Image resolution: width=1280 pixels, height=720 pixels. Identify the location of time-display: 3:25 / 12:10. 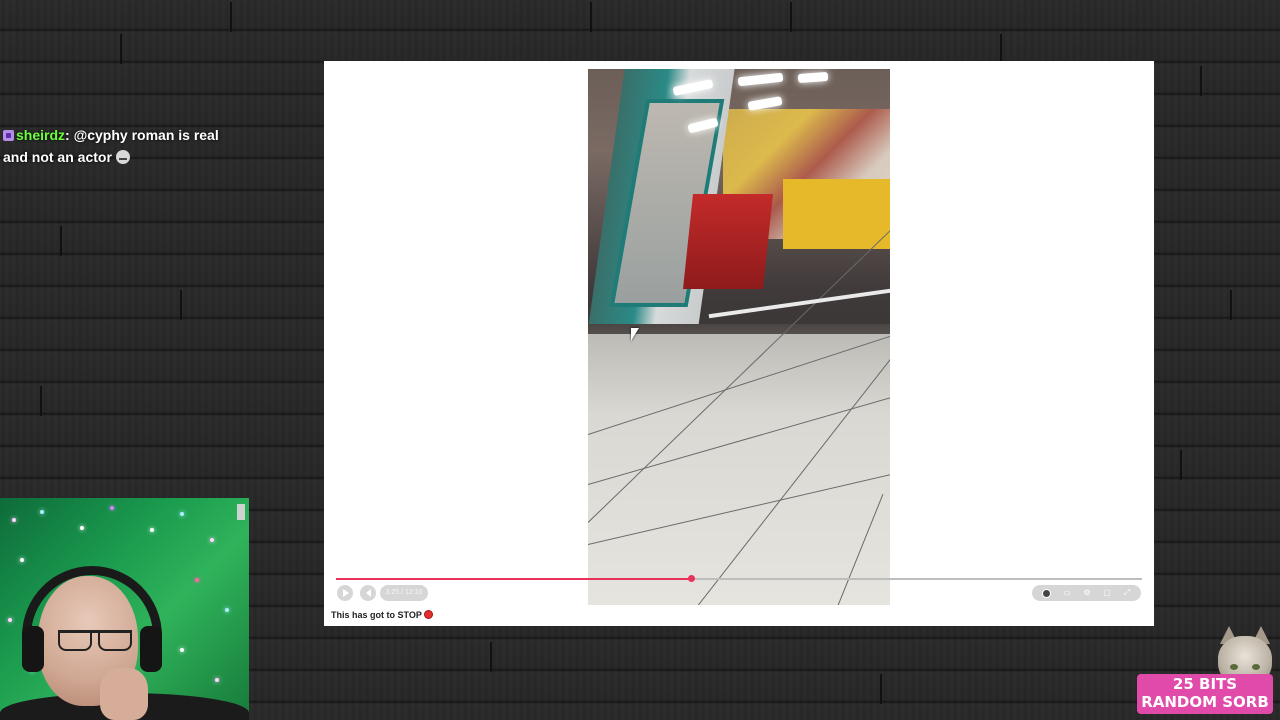
(404, 593).